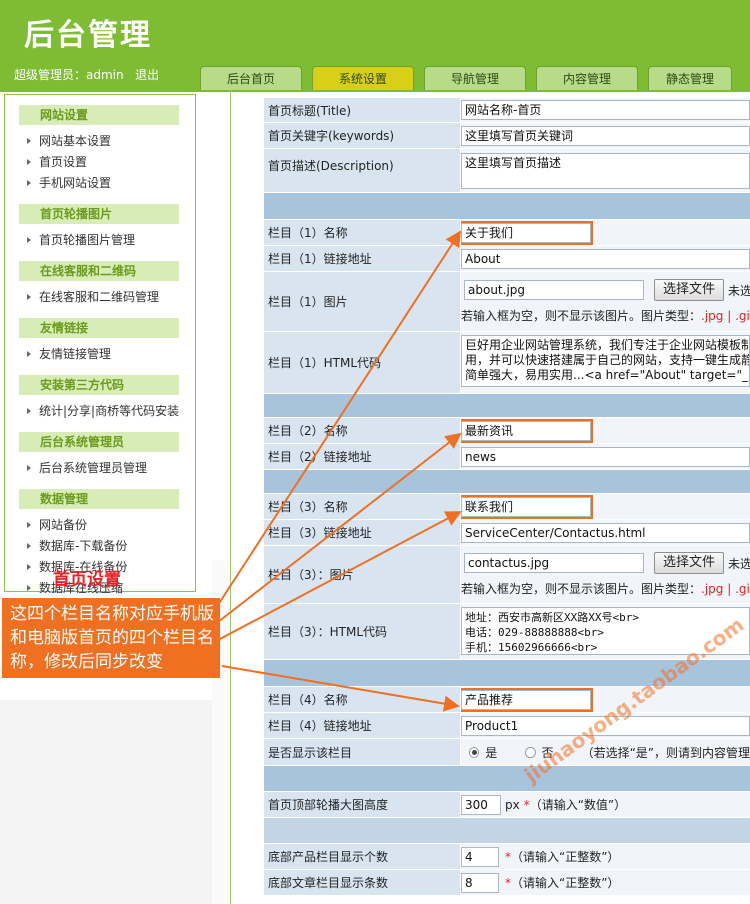 The height and width of the screenshot is (904, 750). I want to click on sidebar-item-carousel: 首页轮播图片管理, so click(100, 240).